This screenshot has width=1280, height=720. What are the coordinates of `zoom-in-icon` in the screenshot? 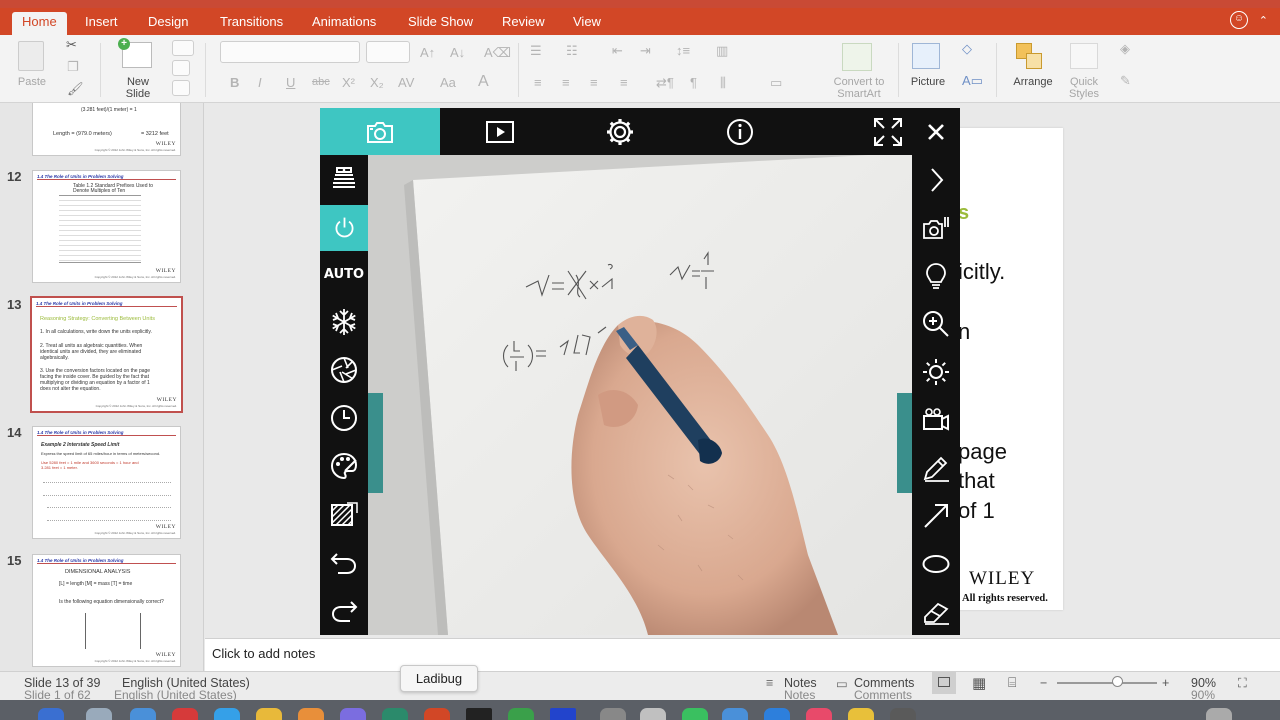 It's located at (936, 324).